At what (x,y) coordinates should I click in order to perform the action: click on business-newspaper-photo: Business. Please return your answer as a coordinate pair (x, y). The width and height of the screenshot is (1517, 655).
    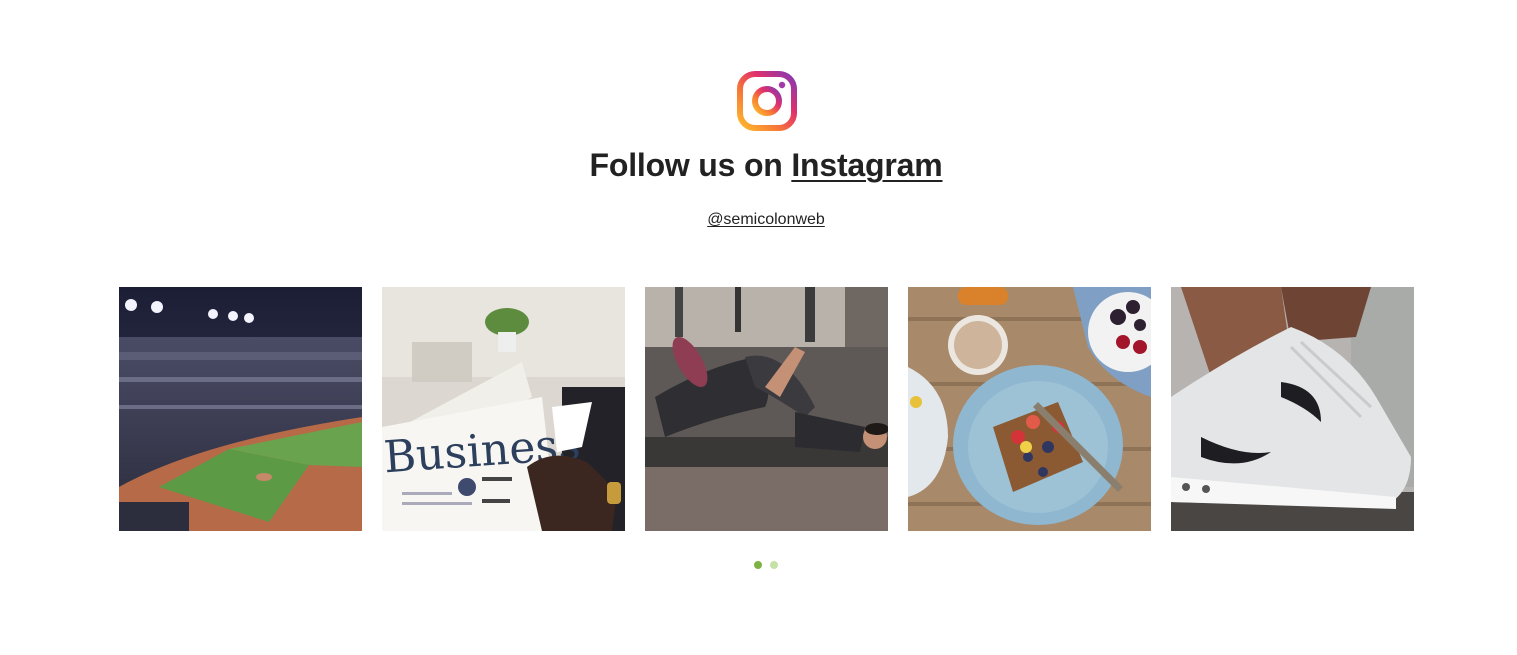
    Looking at the image, I should click on (503, 409).